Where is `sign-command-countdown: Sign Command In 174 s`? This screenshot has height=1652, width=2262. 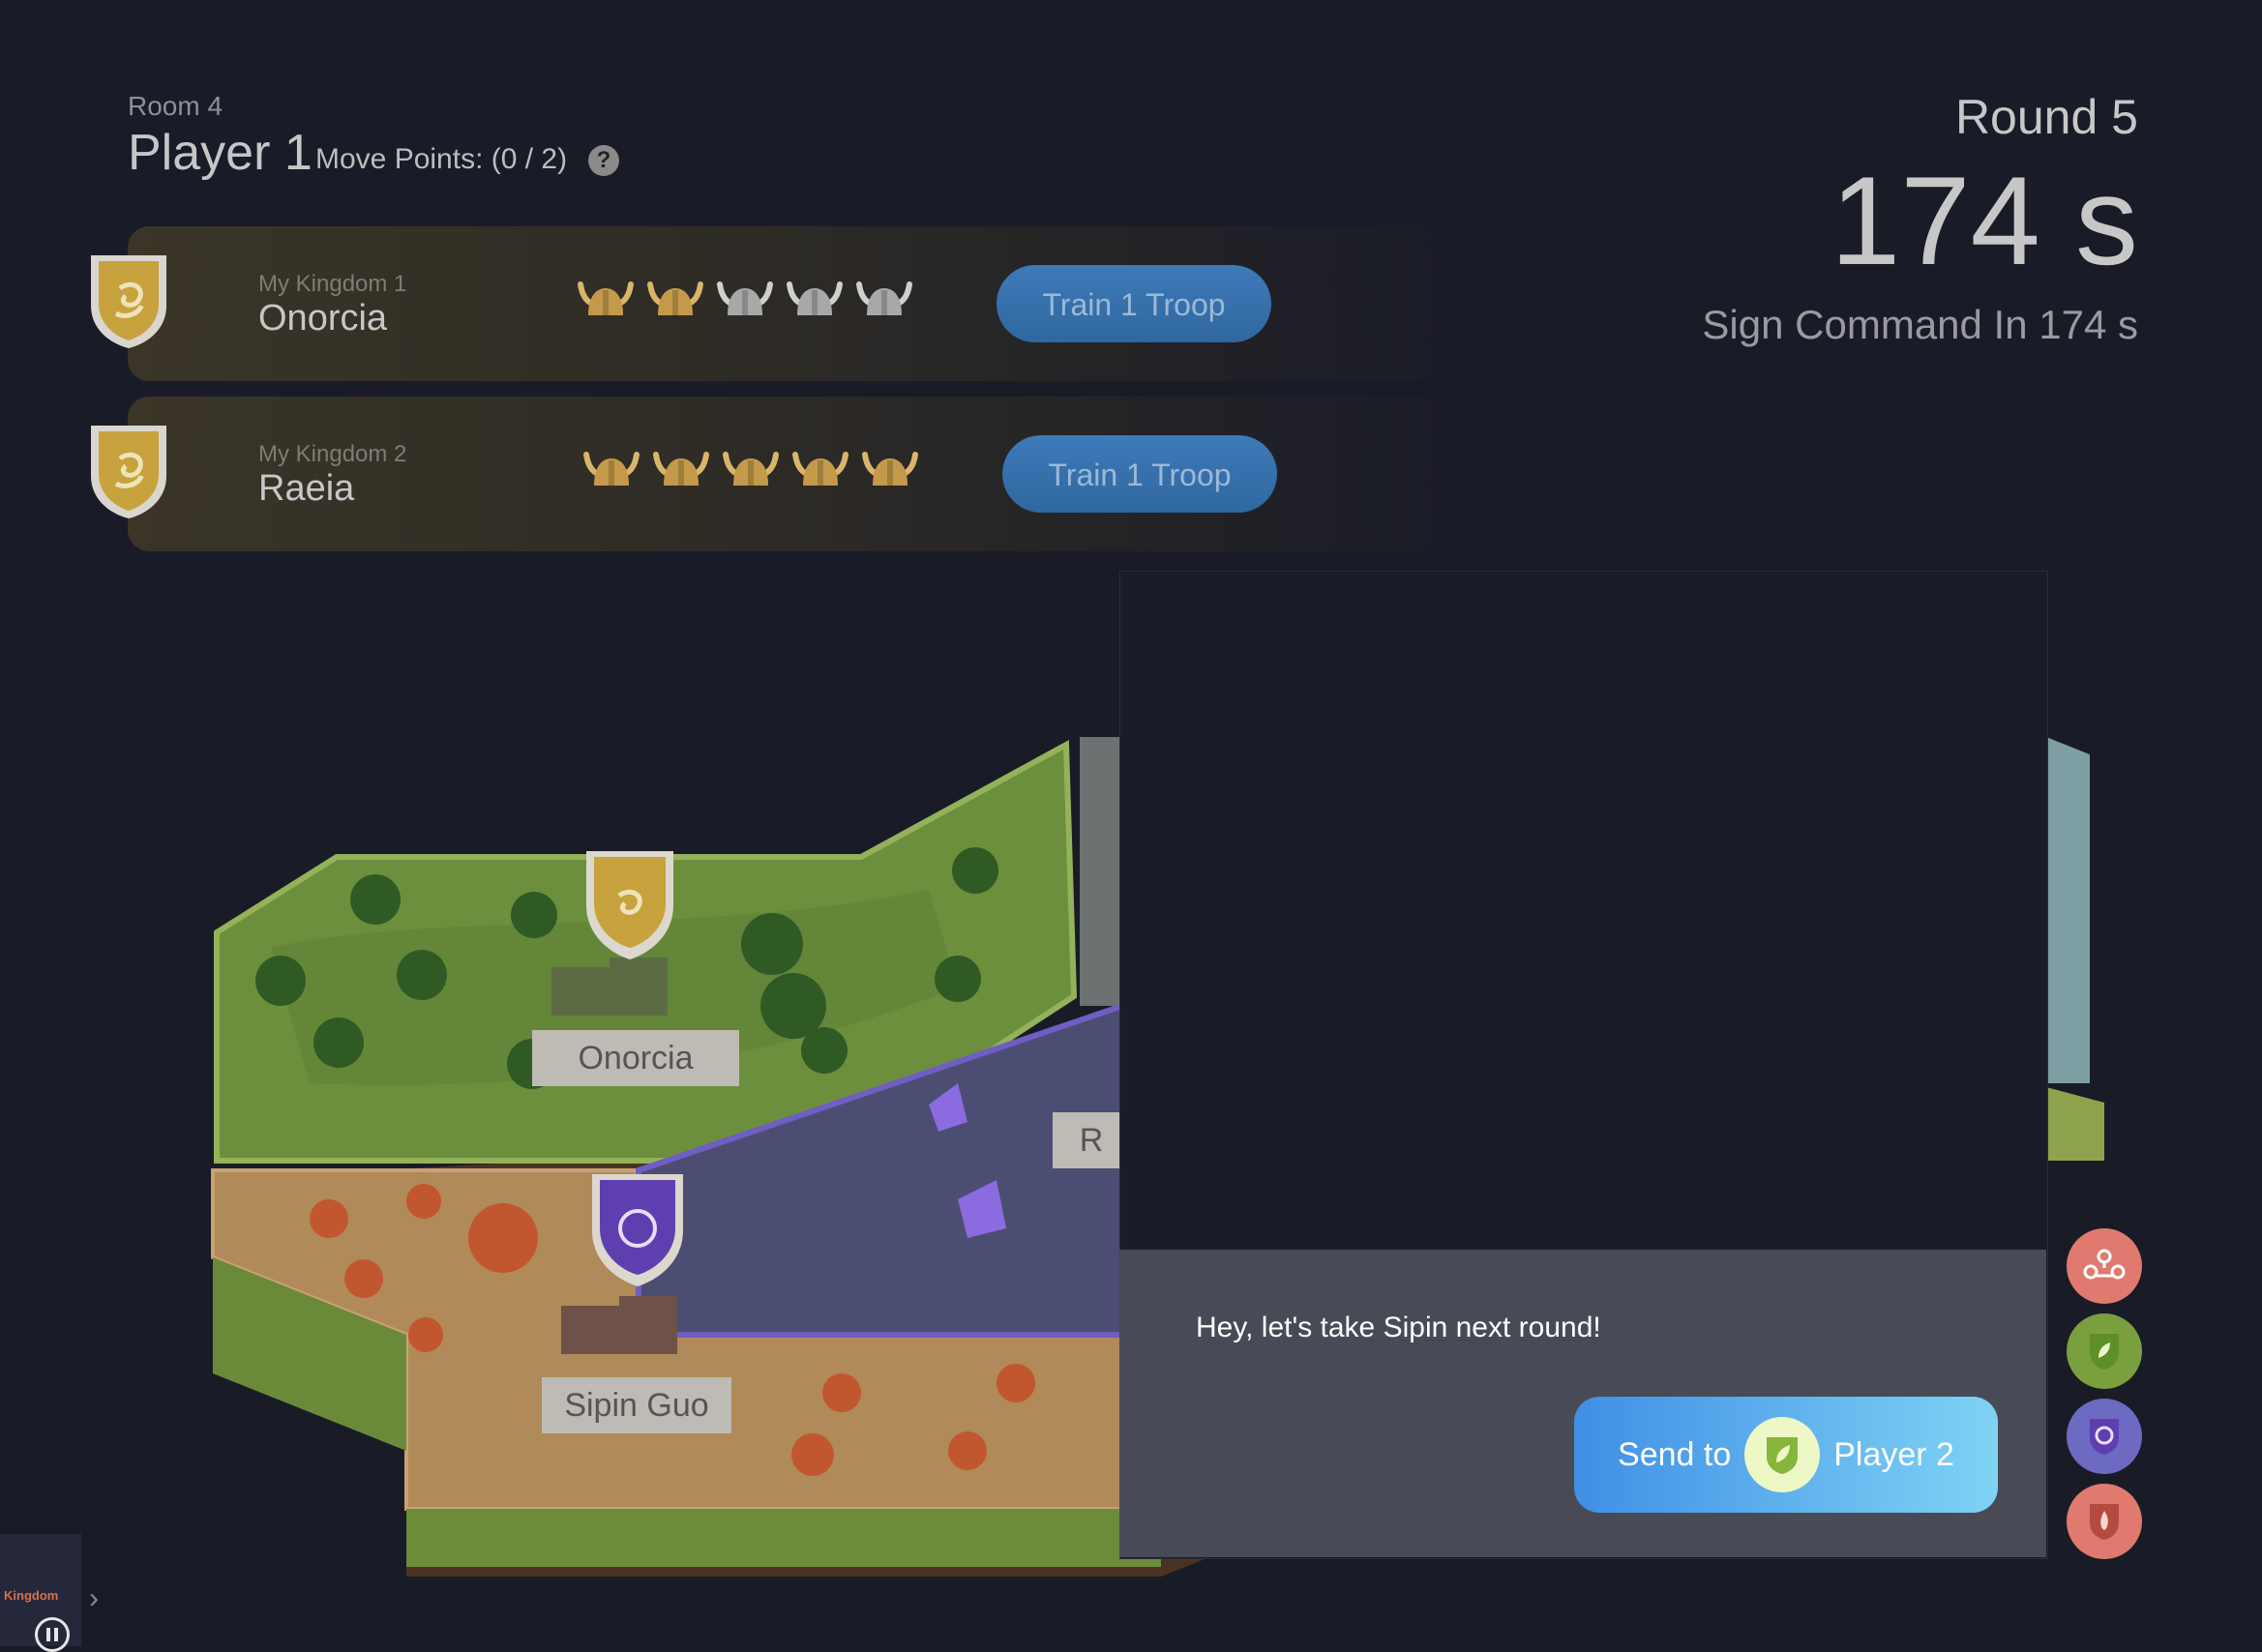
sign-command-countdown: Sign Command In 174 s is located at coordinates (1920, 324).